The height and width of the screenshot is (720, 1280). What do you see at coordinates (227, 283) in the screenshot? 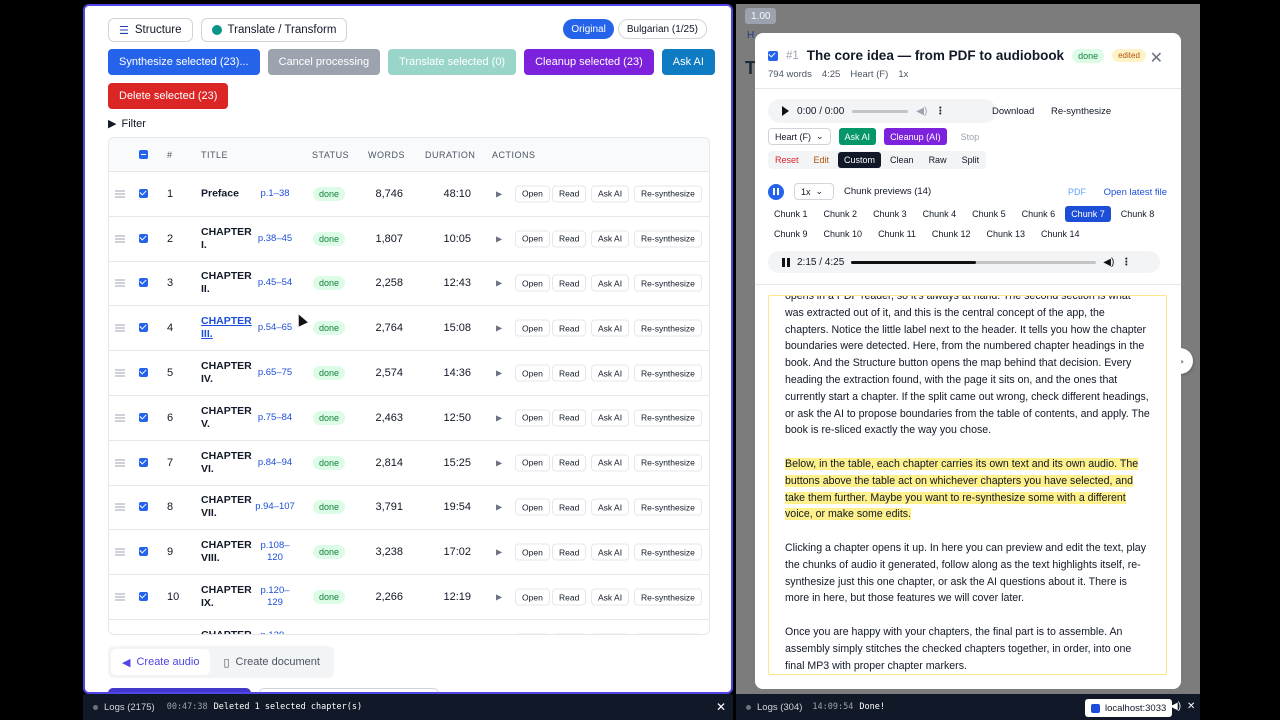
I see `chapter-title-link: CHAPTER II.` at bounding box center [227, 283].